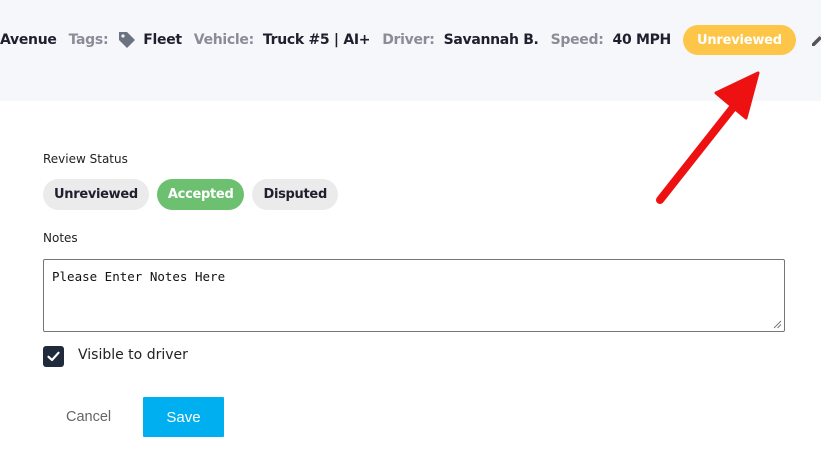 This screenshot has height=462, width=821. Describe the element at coordinates (200, 194) in the screenshot. I see `status-option-accepted: Accepted` at that location.